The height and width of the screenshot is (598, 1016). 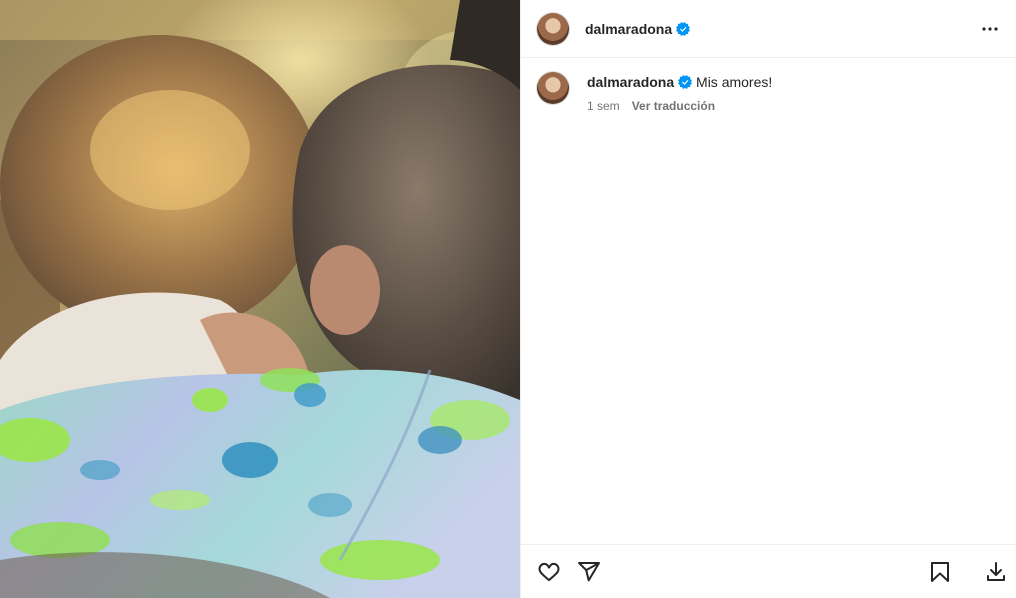 I want to click on download-icon, so click(x=996, y=572).